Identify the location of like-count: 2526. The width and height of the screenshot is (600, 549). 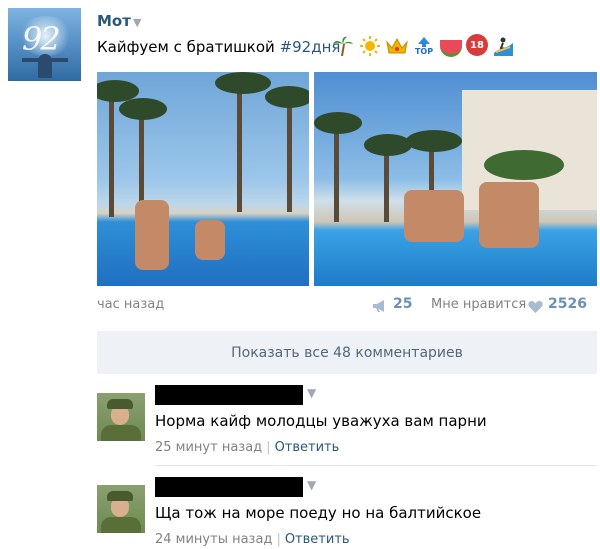
(567, 304).